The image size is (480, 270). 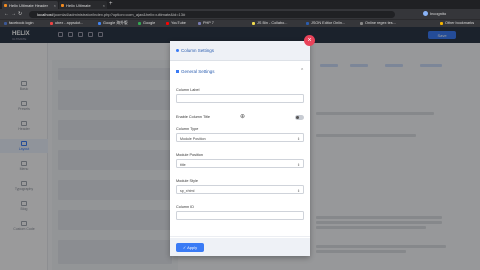 I want to click on column-label-input, so click(x=240, y=98).